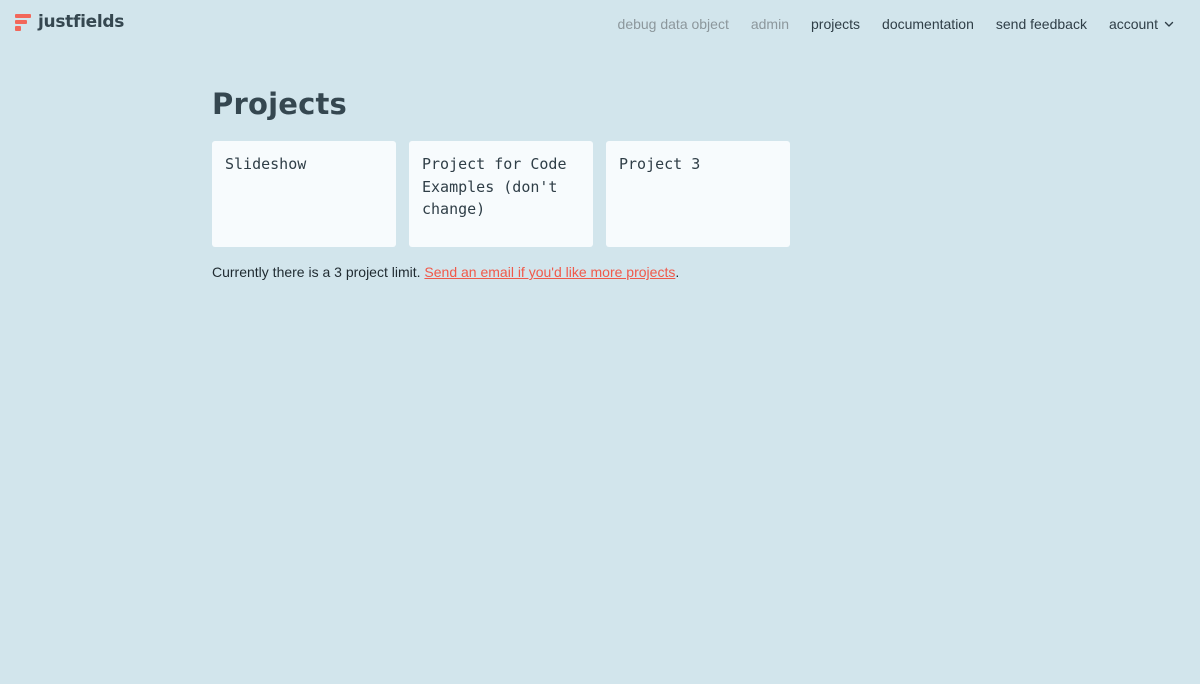 This screenshot has height=684, width=1200. I want to click on project-card-title: Project for Code Examples (don't change), so click(494, 186).